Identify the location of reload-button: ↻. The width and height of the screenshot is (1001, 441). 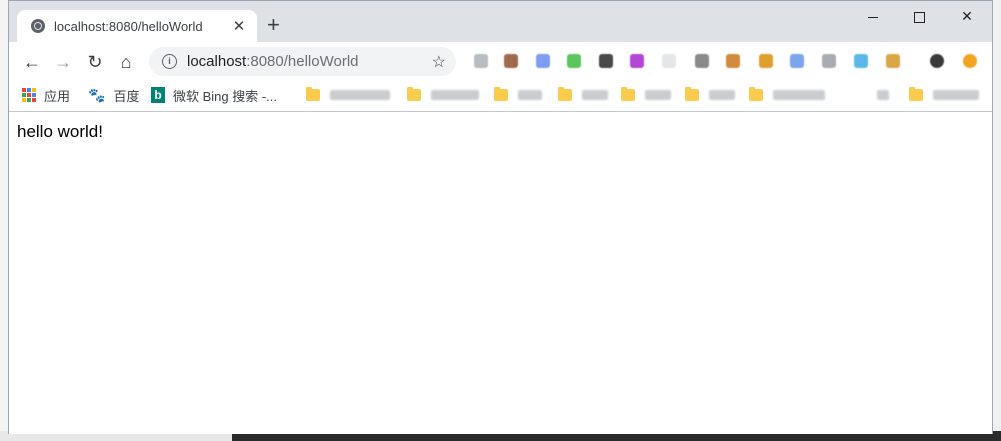
(95, 62).